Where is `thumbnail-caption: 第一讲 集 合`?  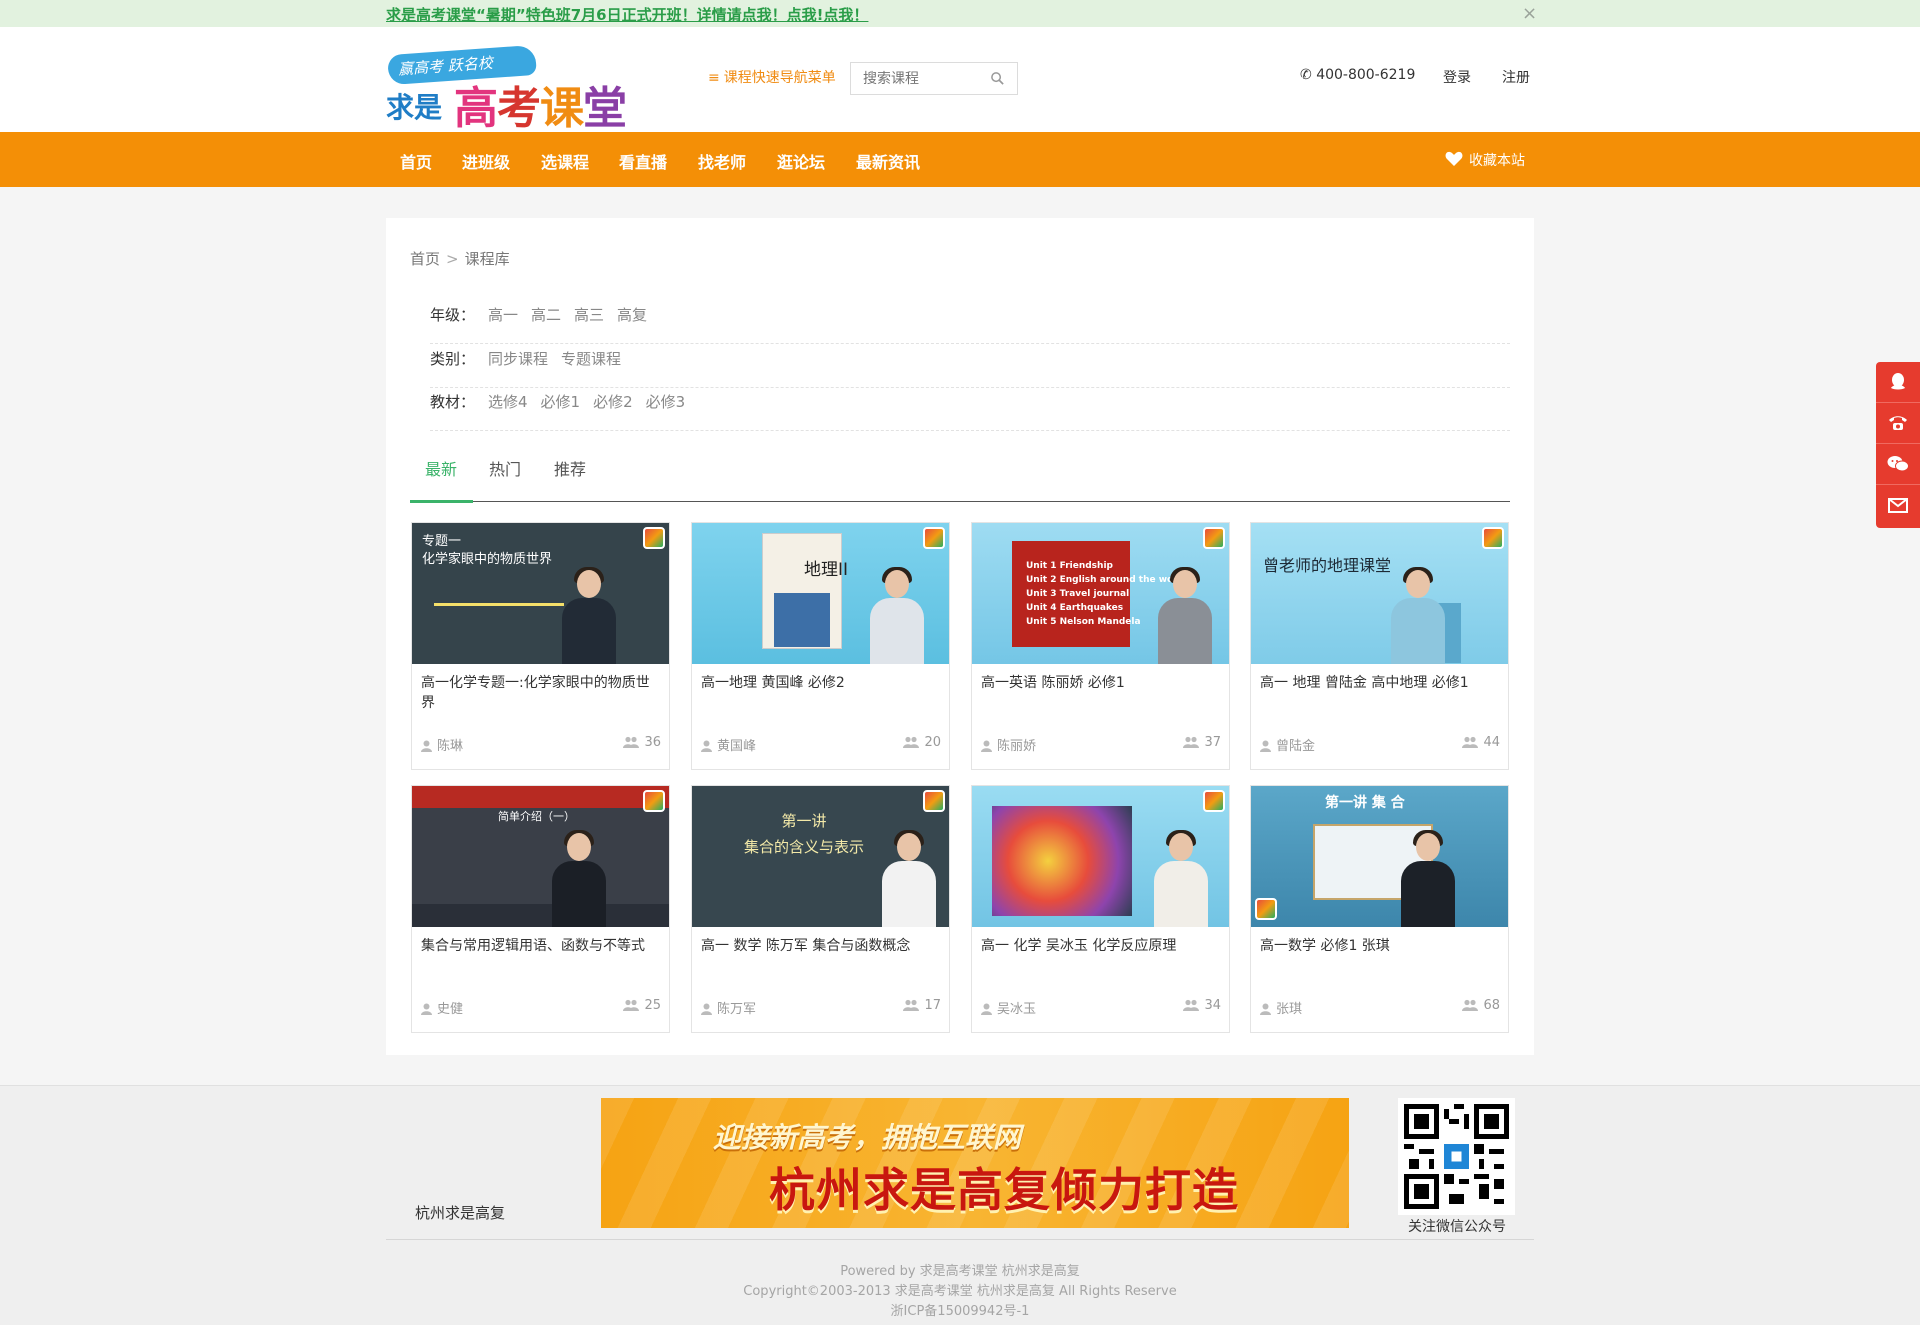 thumbnail-caption: 第一讲 集 合 is located at coordinates (1365, 803).